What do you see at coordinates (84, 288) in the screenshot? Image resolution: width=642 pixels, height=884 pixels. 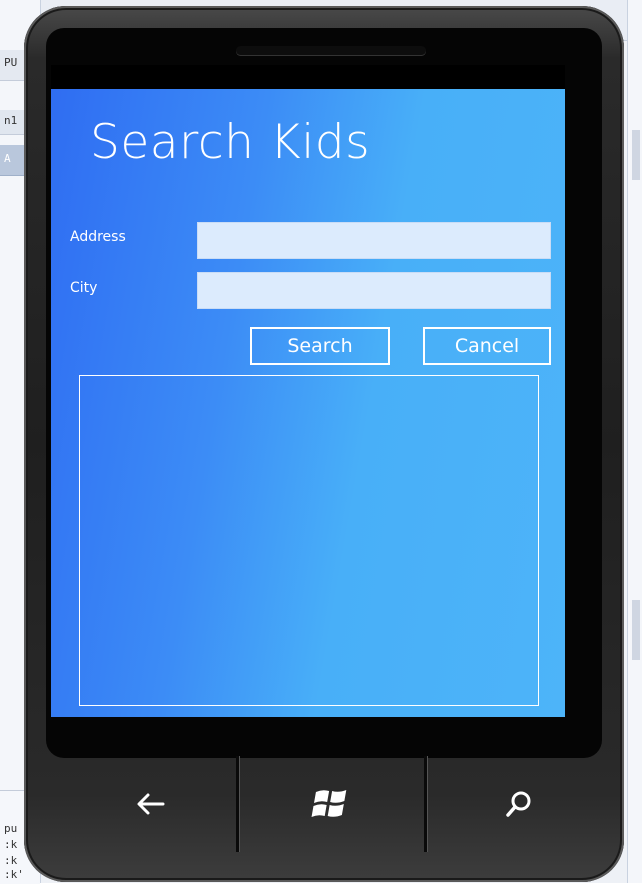 I see `city-label: City` at bounding box center [84, 288].